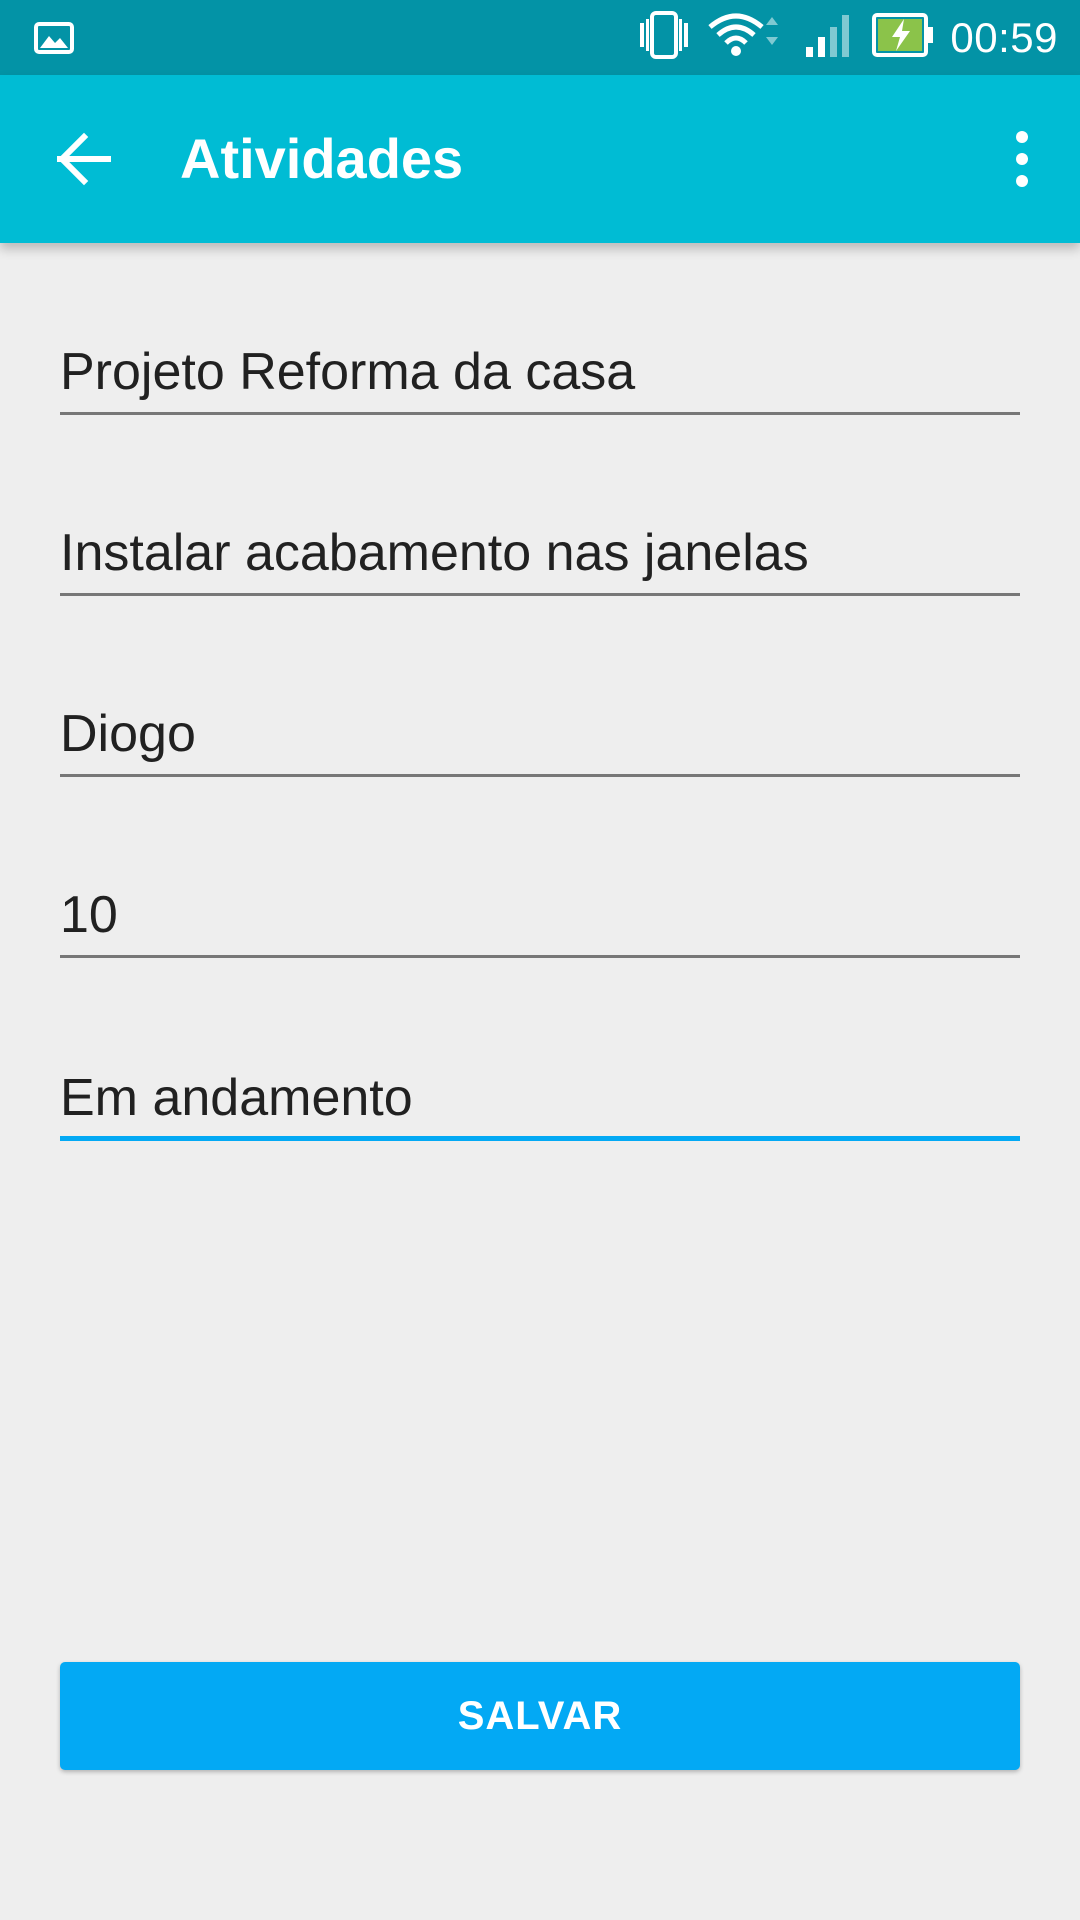 The image size is (1080, 1920). I want to click on status-icons: 00:59, so click(847, 37).